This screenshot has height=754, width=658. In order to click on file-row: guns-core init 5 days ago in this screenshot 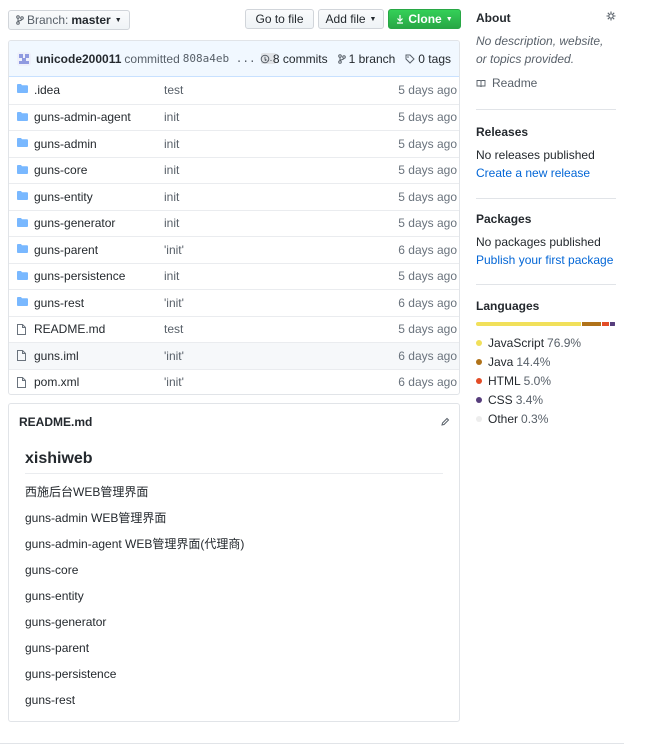, I will do `click(234, 170)`.